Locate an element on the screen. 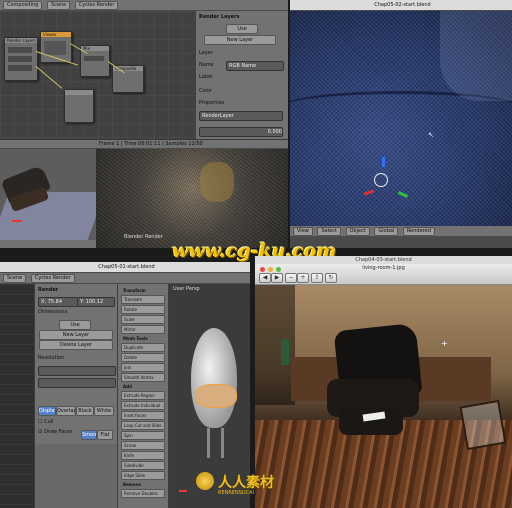 The image size is (512, 508). color-label: Color is located at coordinates (206, 91).